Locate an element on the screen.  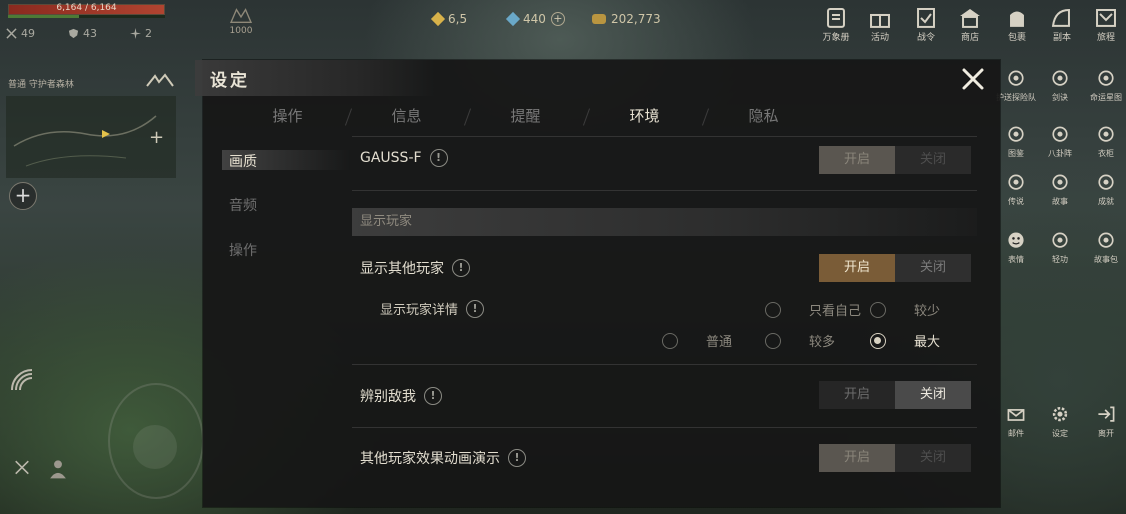
level-badge: 1000 is located at coordinates (241, 21).